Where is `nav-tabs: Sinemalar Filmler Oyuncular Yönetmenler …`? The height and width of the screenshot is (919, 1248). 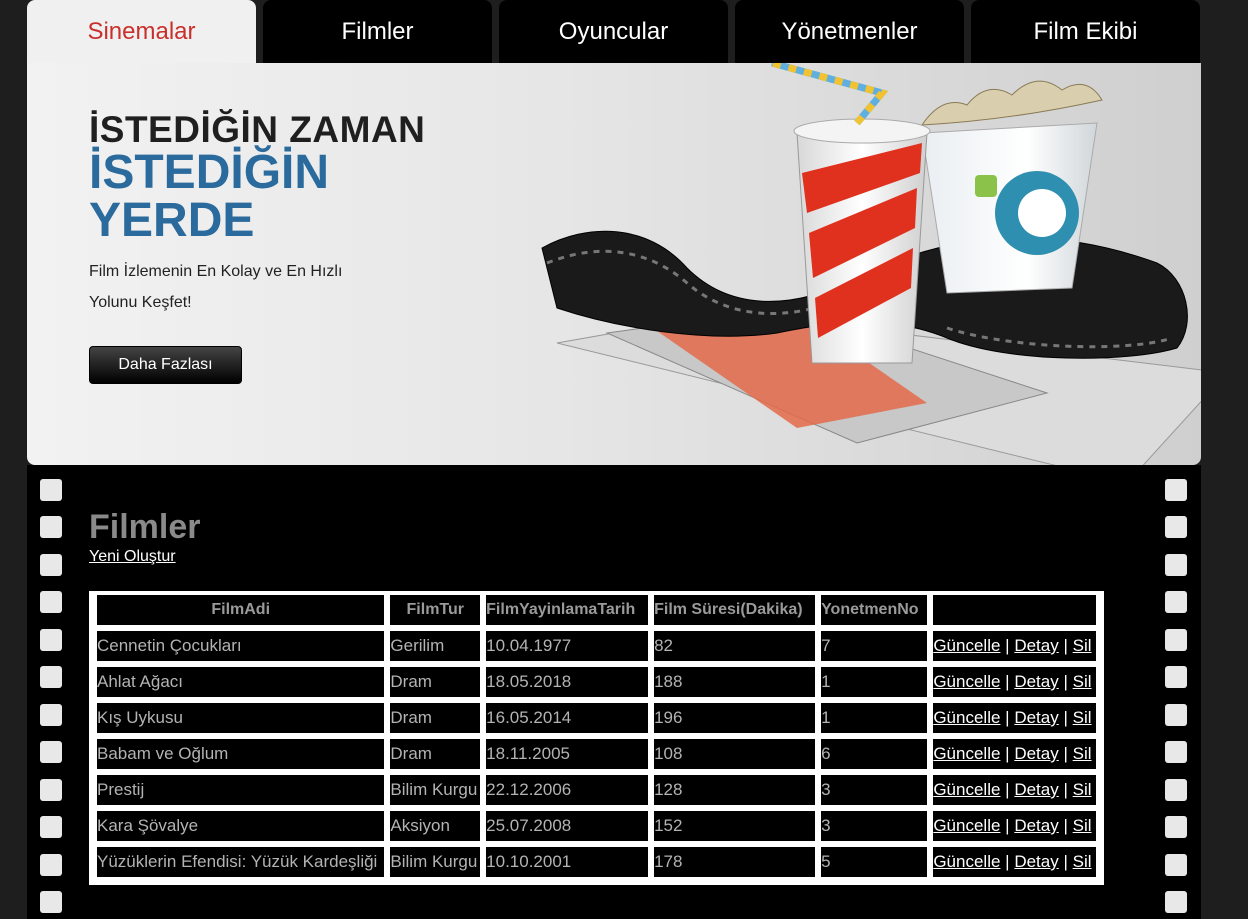 nav-tabs: Sinemalar Filmler Oyuncular Yönetmenler … is located at coordinates (614, 31).